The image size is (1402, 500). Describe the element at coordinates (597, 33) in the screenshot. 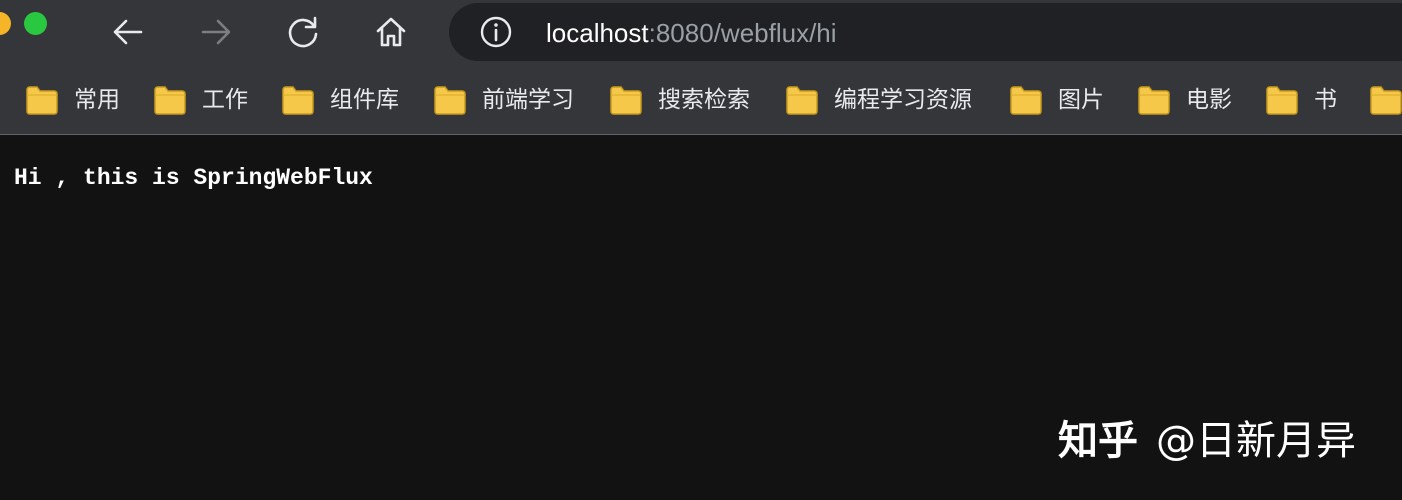

I see `url-host: localhost` at that location.